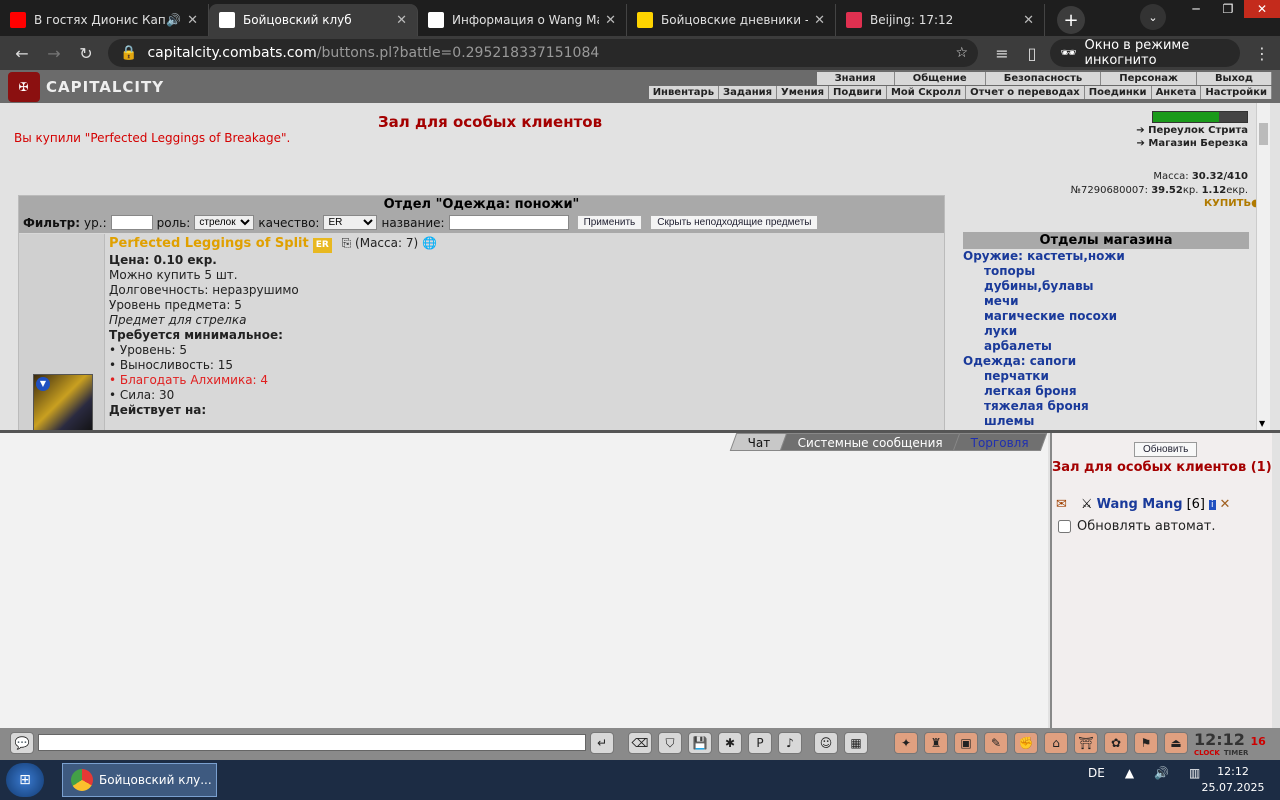 The height and width of the screenshot is (800, 1280). Describe the element at coordinates (1149, 78) in the screenshot. I see `menu-item: Персонаж` at that location.